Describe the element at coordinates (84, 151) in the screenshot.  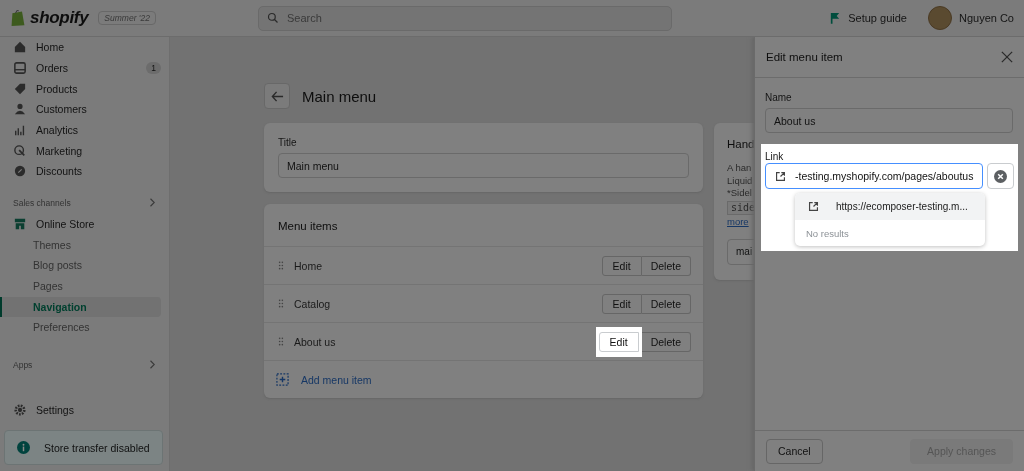
I see `nav-item: Marketing` at that location.